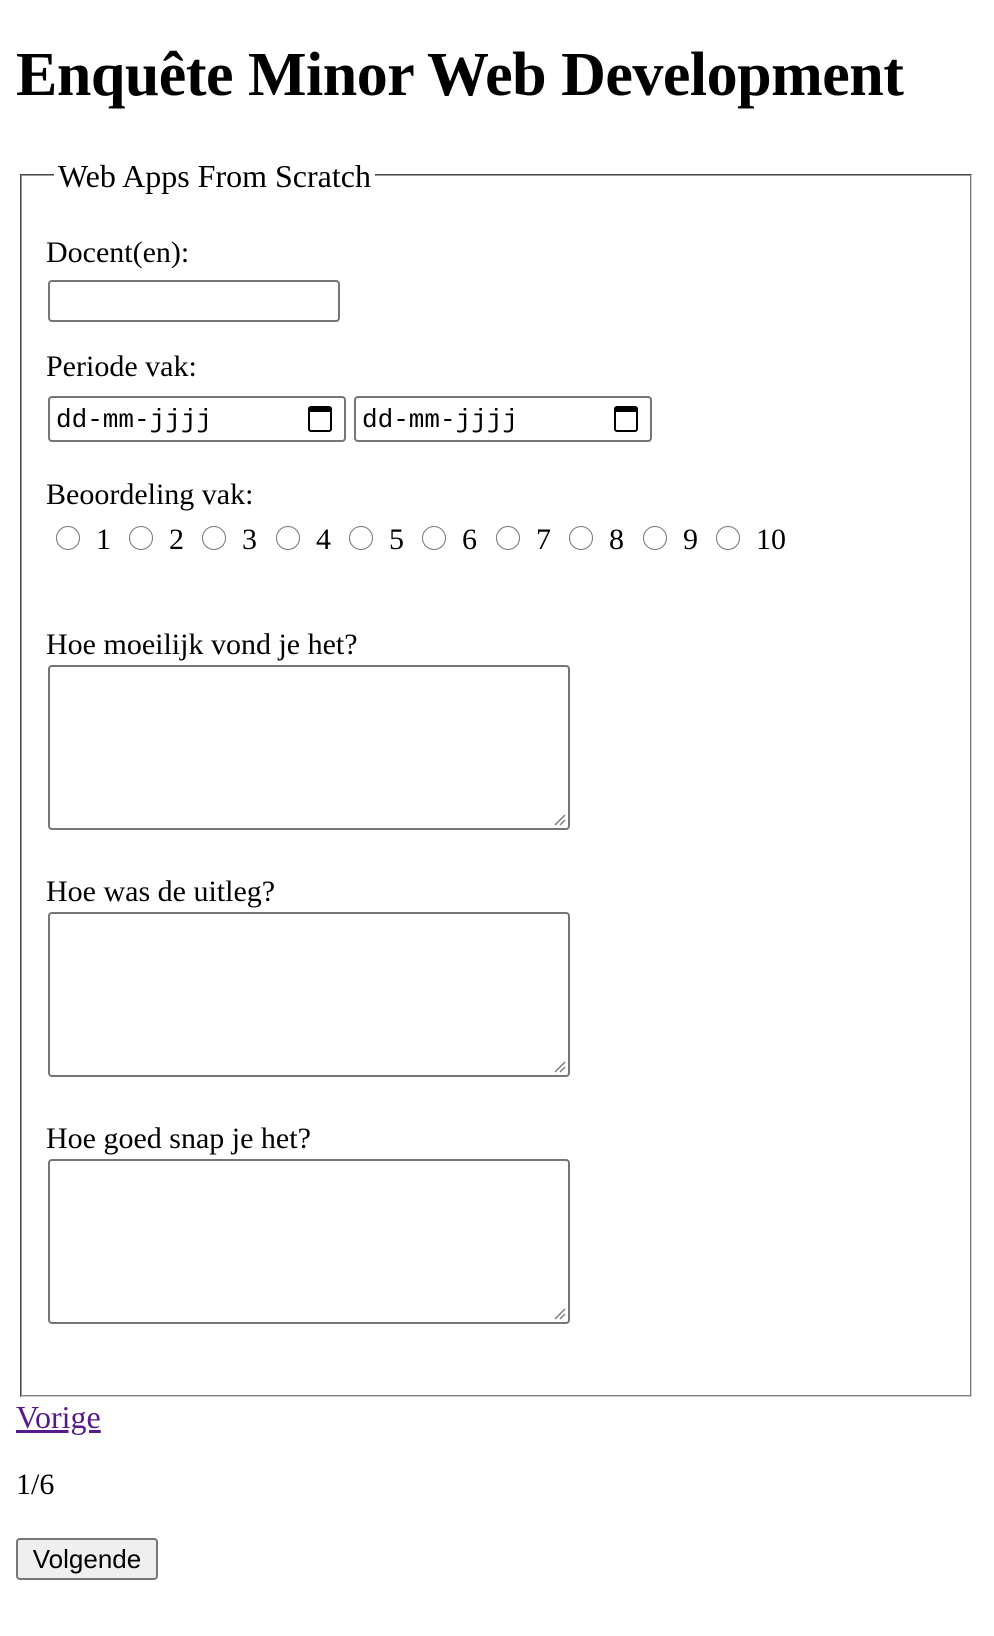  What do you see at coordinates (35, 1484) in the screenshot?
I see `page-indicator: 1/6` at bounding box center [35, 1484].